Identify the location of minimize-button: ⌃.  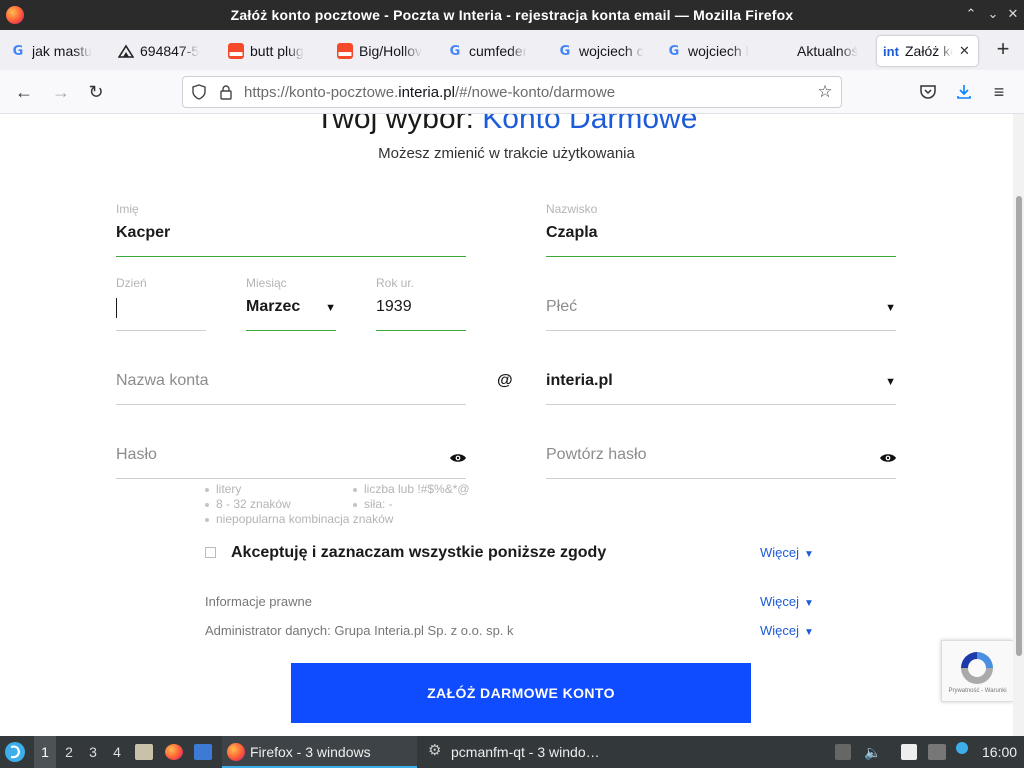
(971, 14).